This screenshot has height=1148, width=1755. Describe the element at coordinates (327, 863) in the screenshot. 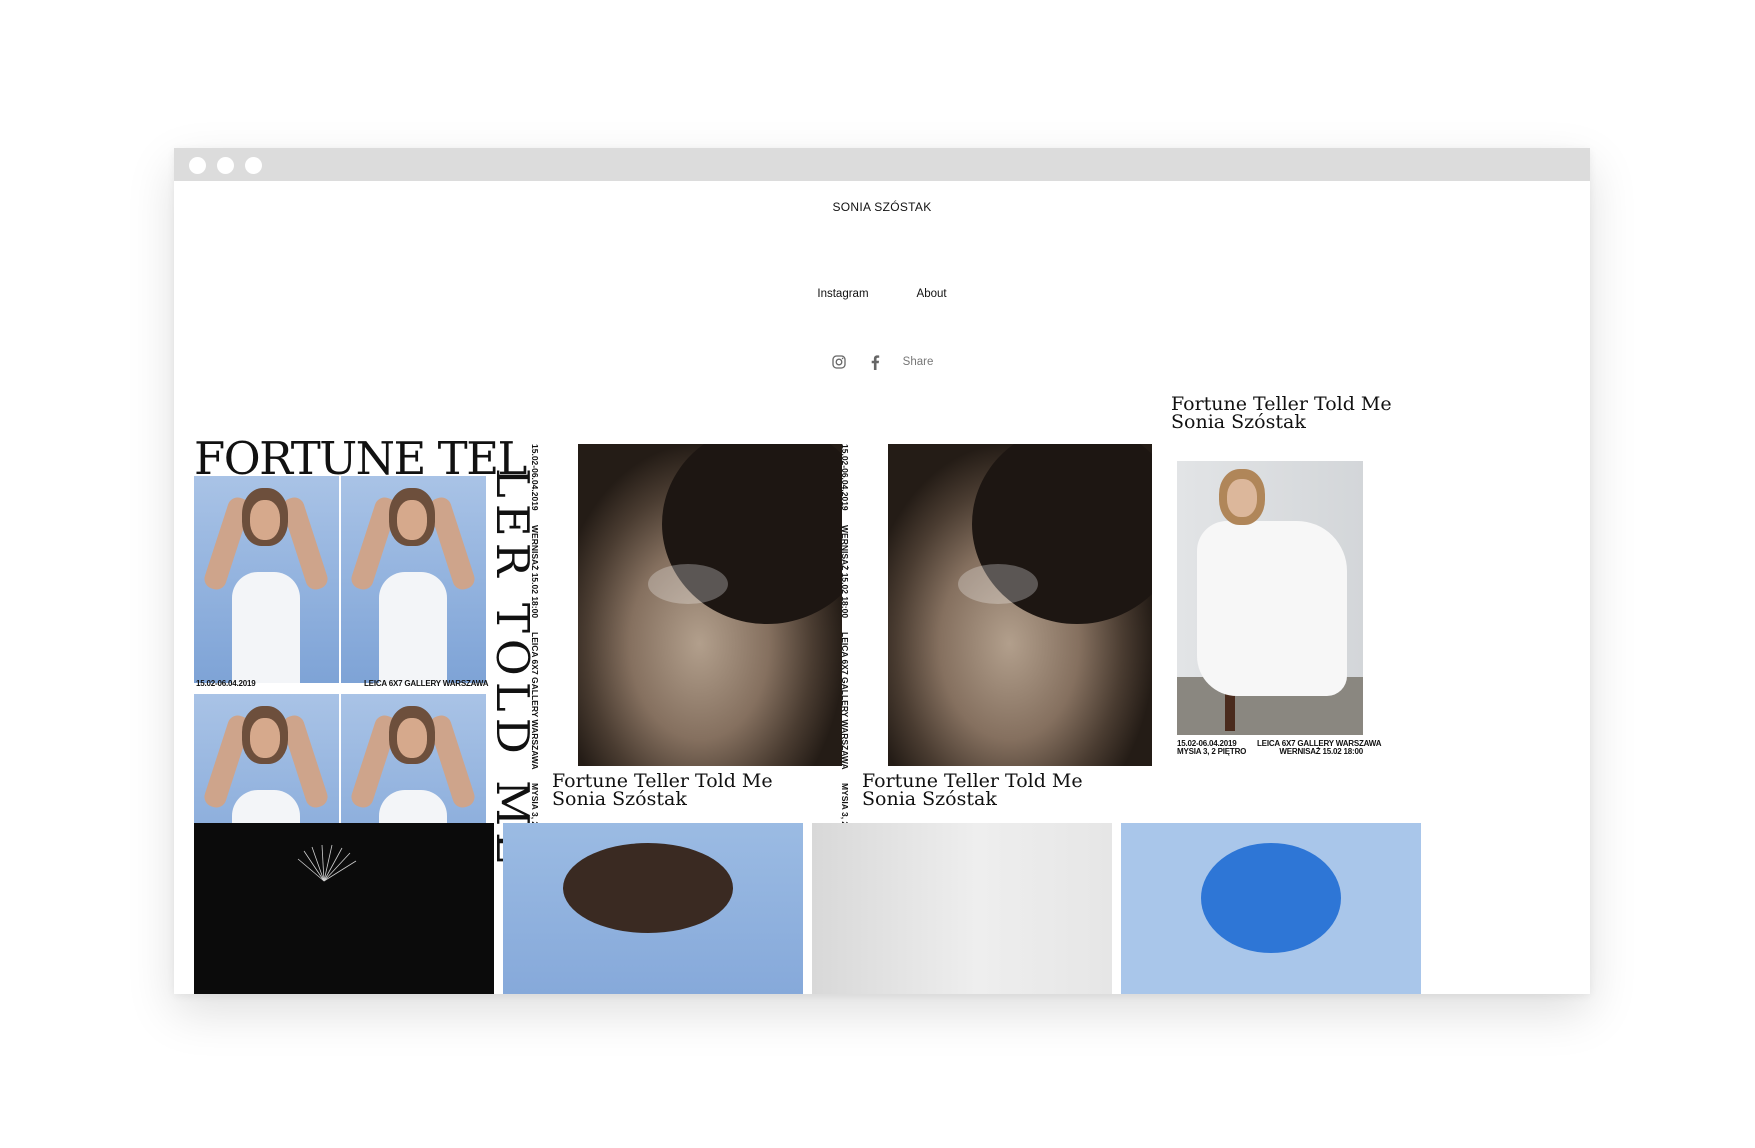

I see `dandelion-graphic` at that location.